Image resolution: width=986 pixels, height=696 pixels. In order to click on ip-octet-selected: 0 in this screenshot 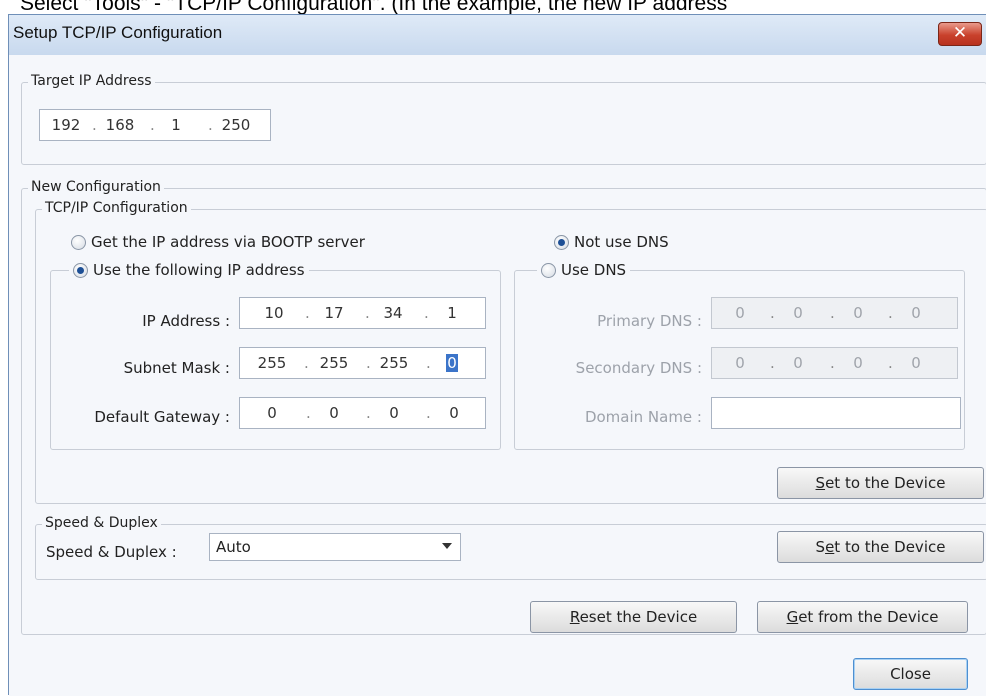, I will do `click(452, 363)`.